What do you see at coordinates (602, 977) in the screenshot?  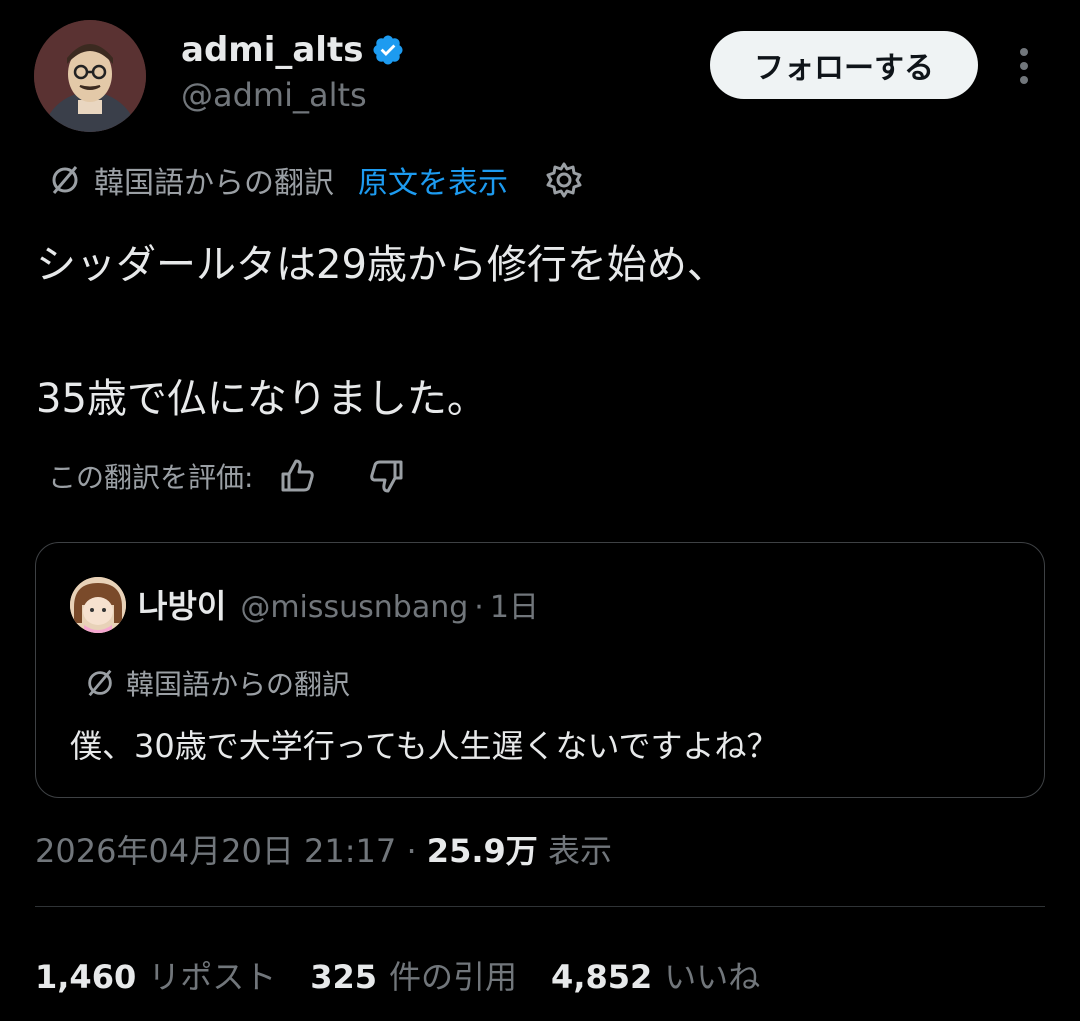 I see `like-count: 4,852` at bounding box center [602, 977].